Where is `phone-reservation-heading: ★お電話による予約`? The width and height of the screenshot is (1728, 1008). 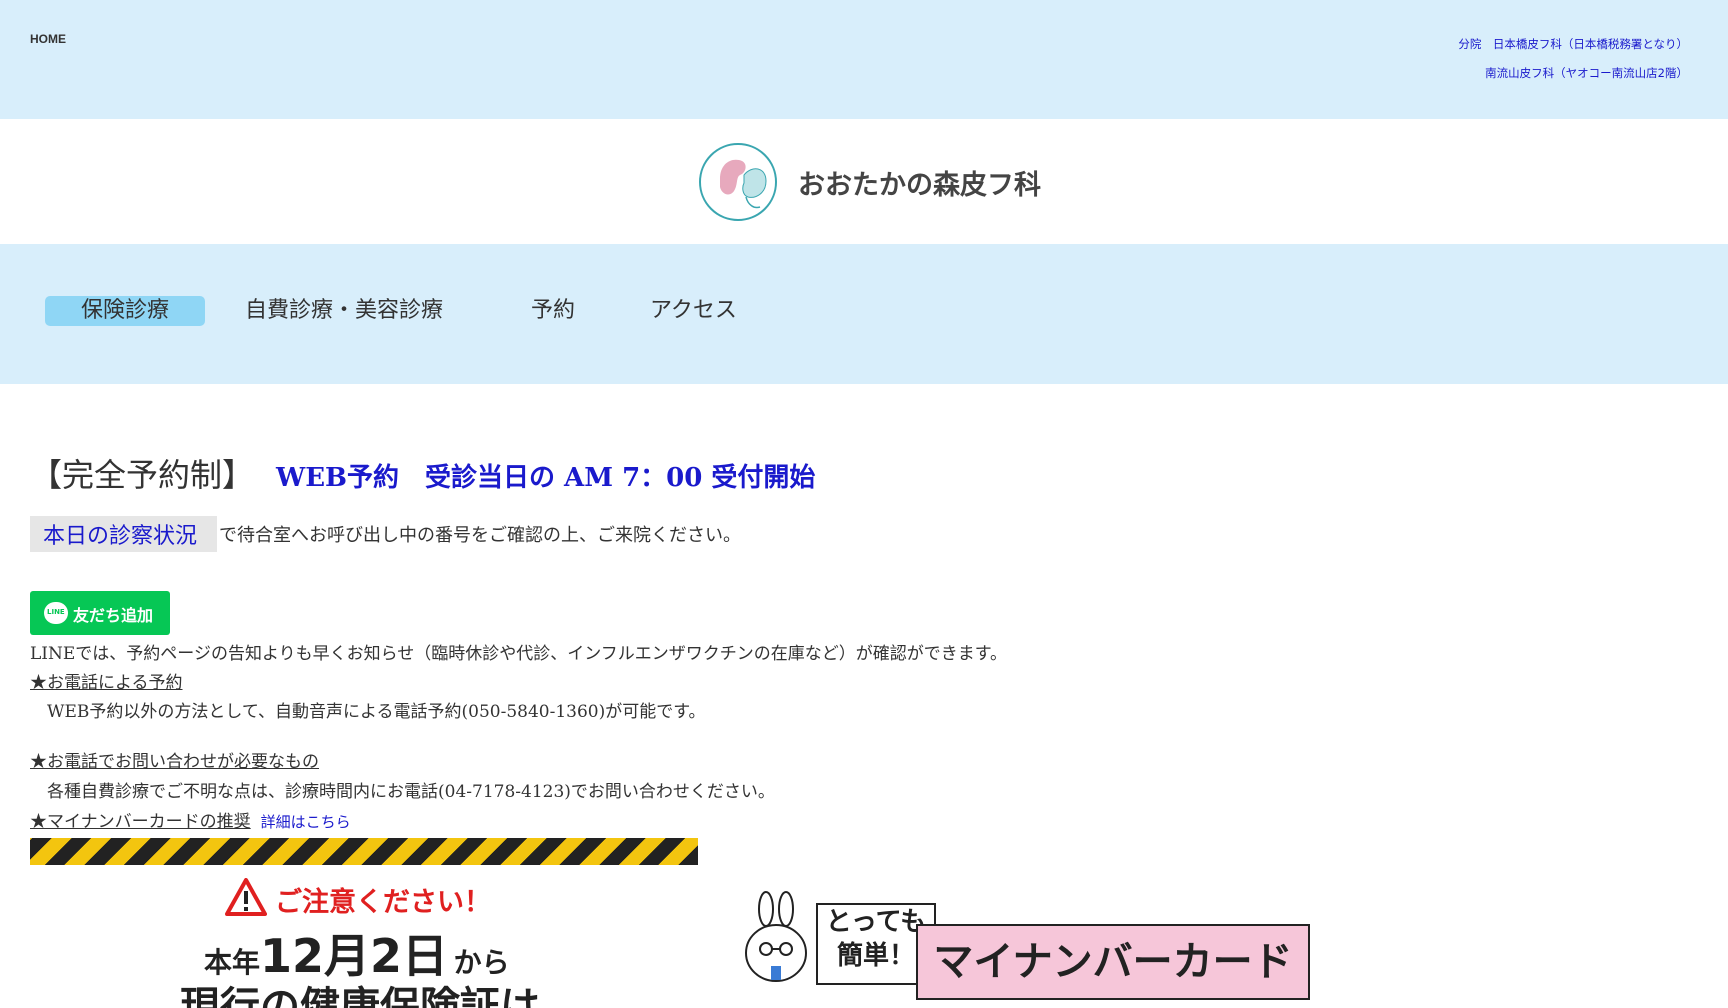 phone-reservation-heading: ★お電話による予約 is located at coordinates (106, 683).